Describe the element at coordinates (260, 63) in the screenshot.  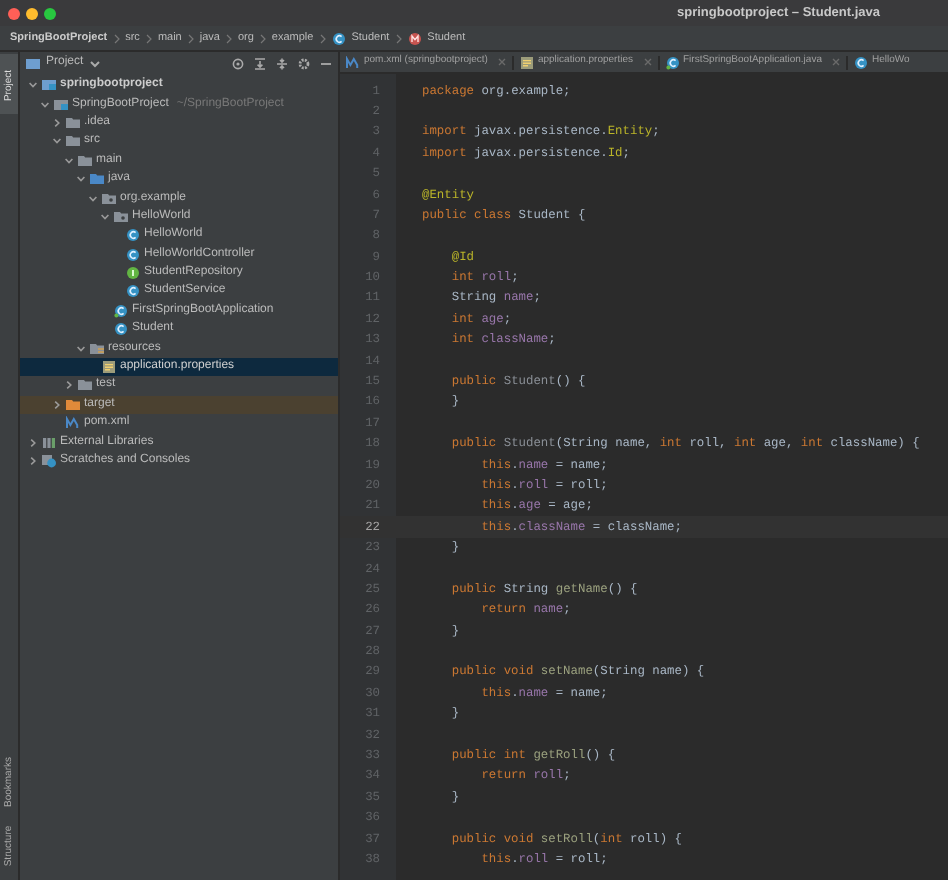
I see `expand-all-icon` at that location.